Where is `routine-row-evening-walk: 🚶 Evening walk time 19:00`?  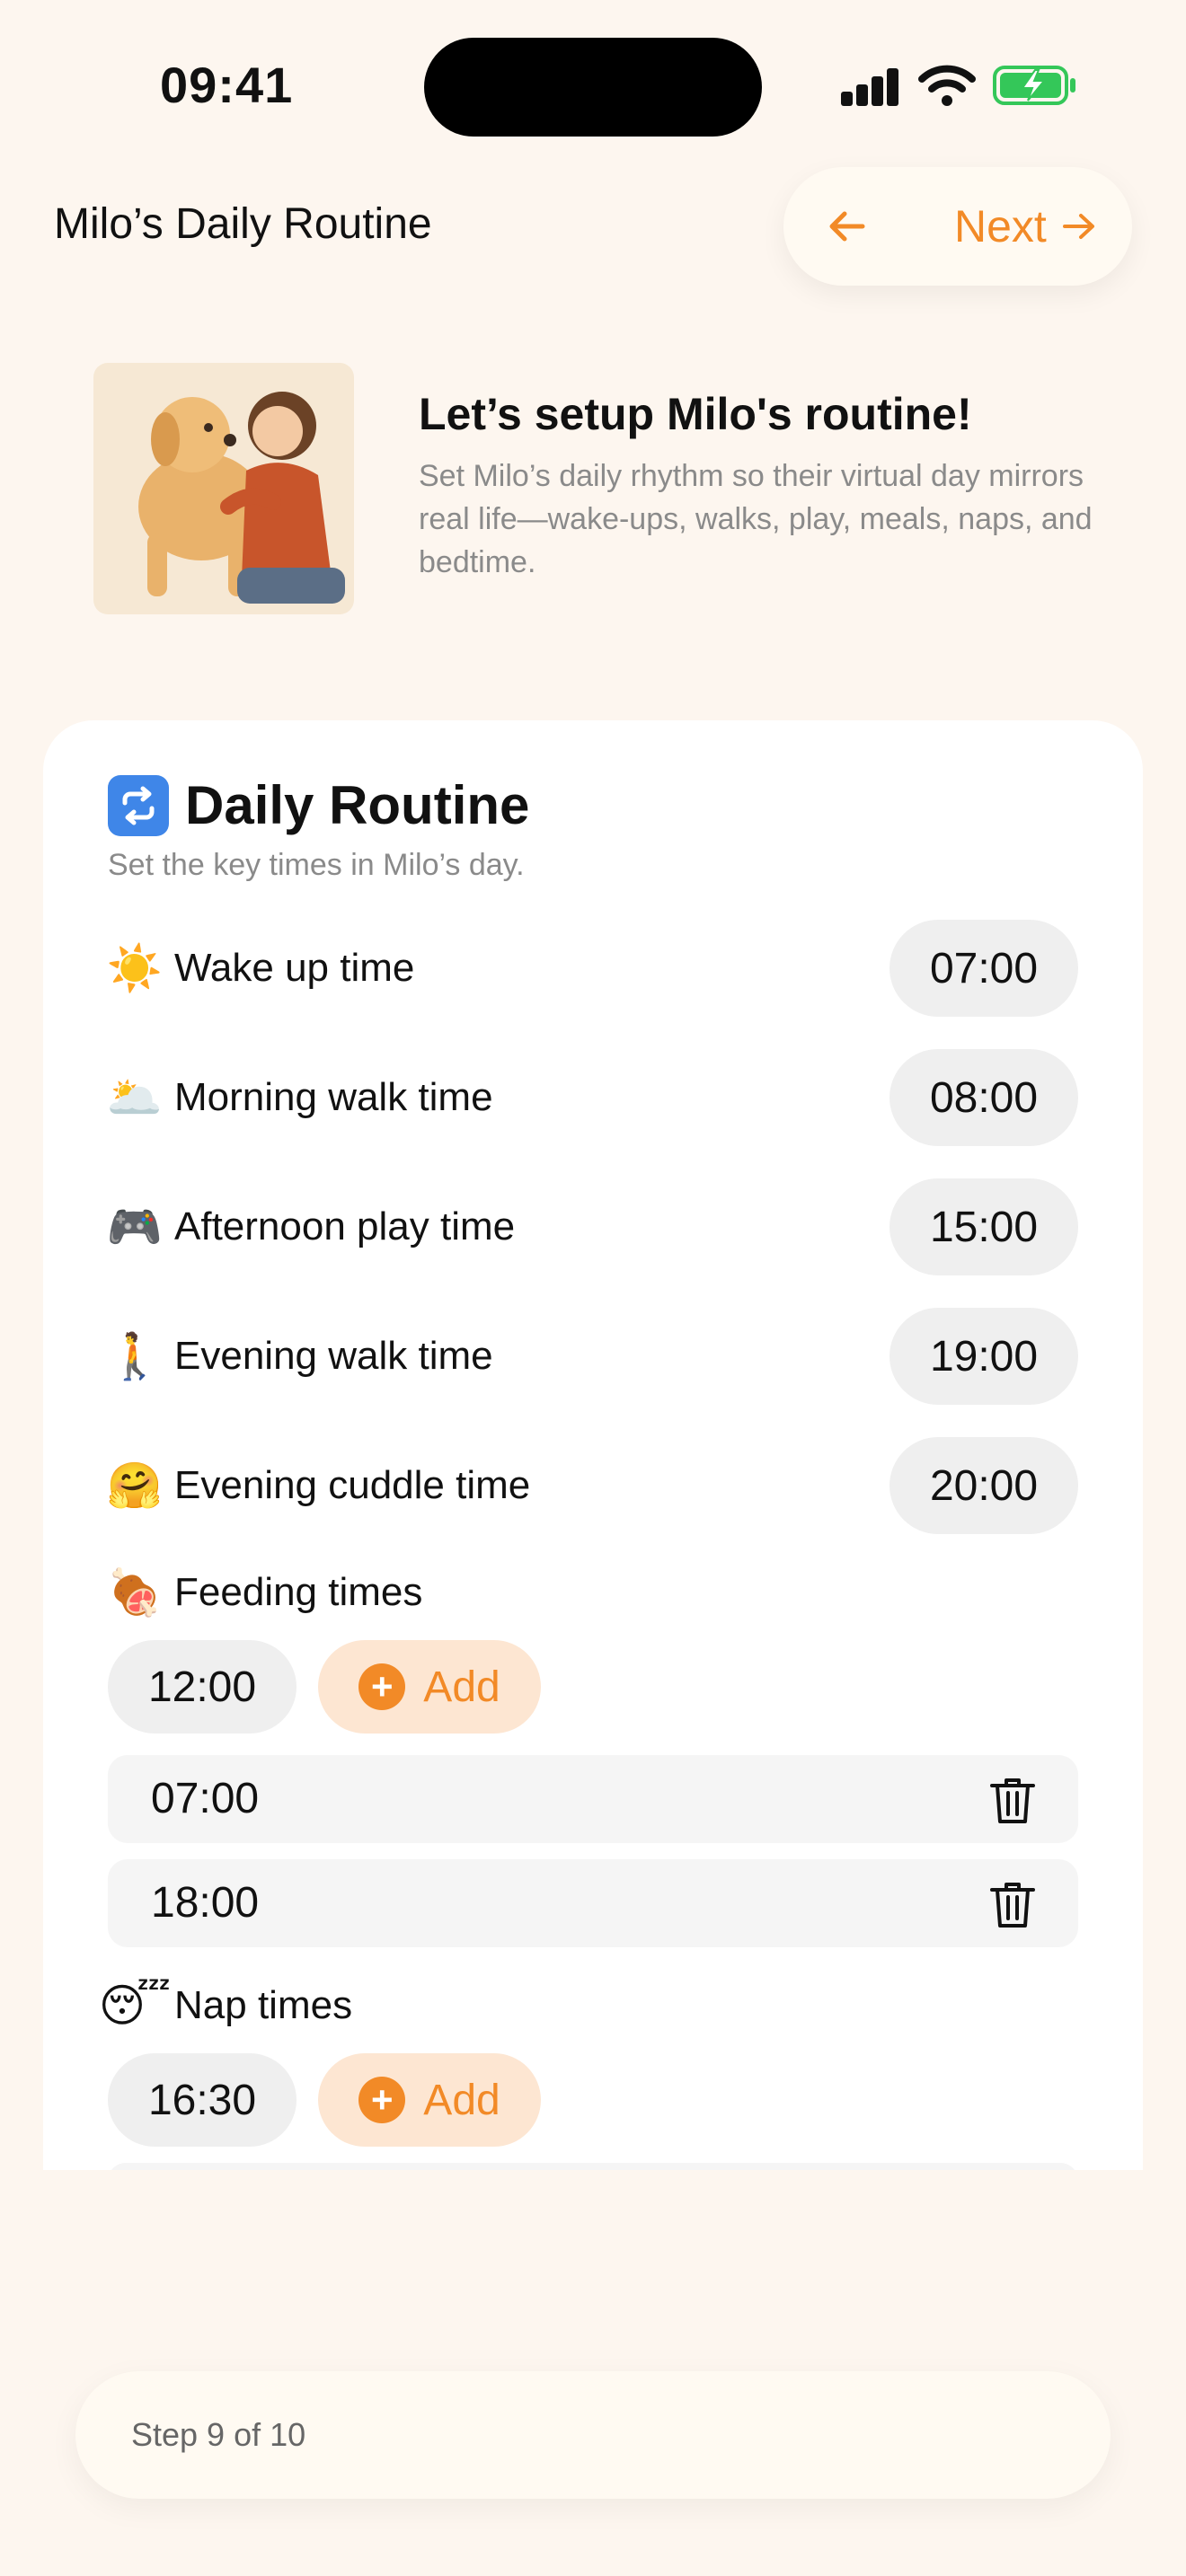
routine-row-evening-walk: 🚶 Evening walk time 19:00 is located at coordinates (592, 1356).